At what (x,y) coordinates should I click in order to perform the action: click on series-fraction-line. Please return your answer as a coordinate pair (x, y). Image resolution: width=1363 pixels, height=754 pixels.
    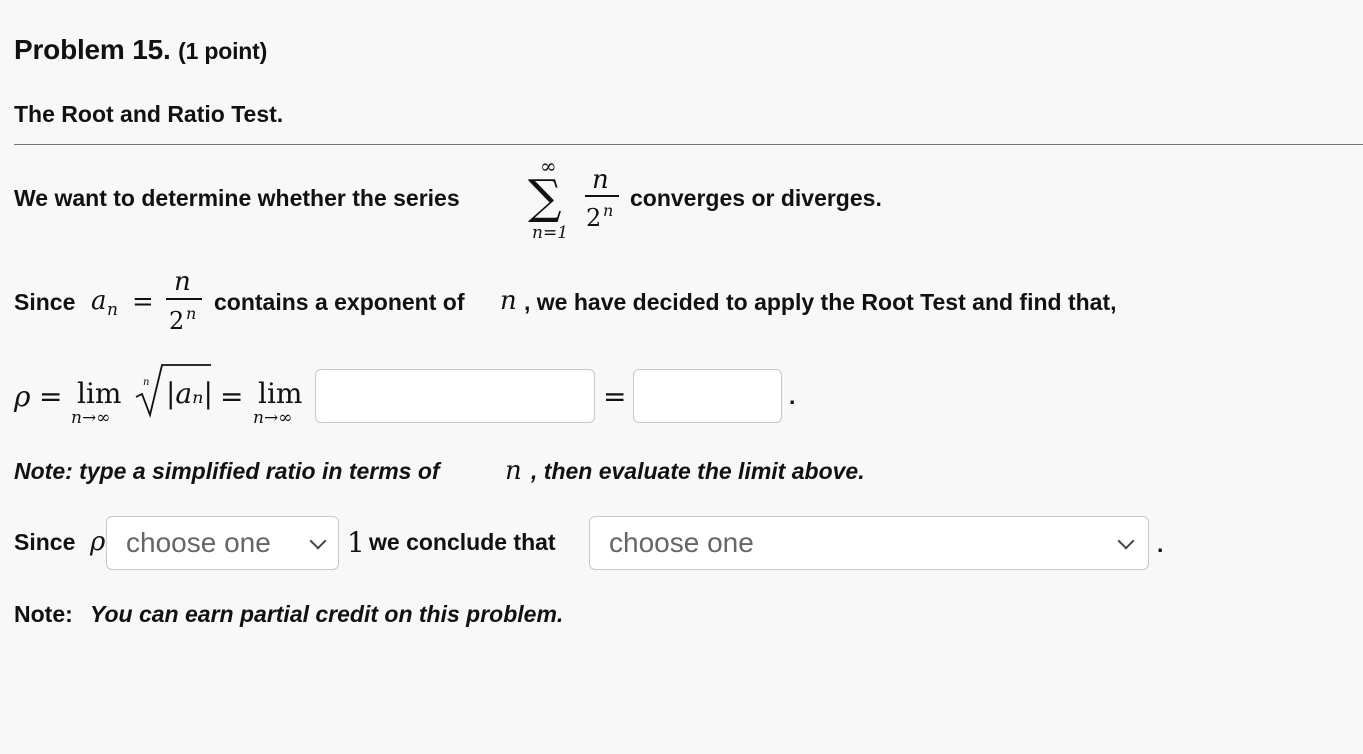
    Looking at the image, I should click on (602, 196).